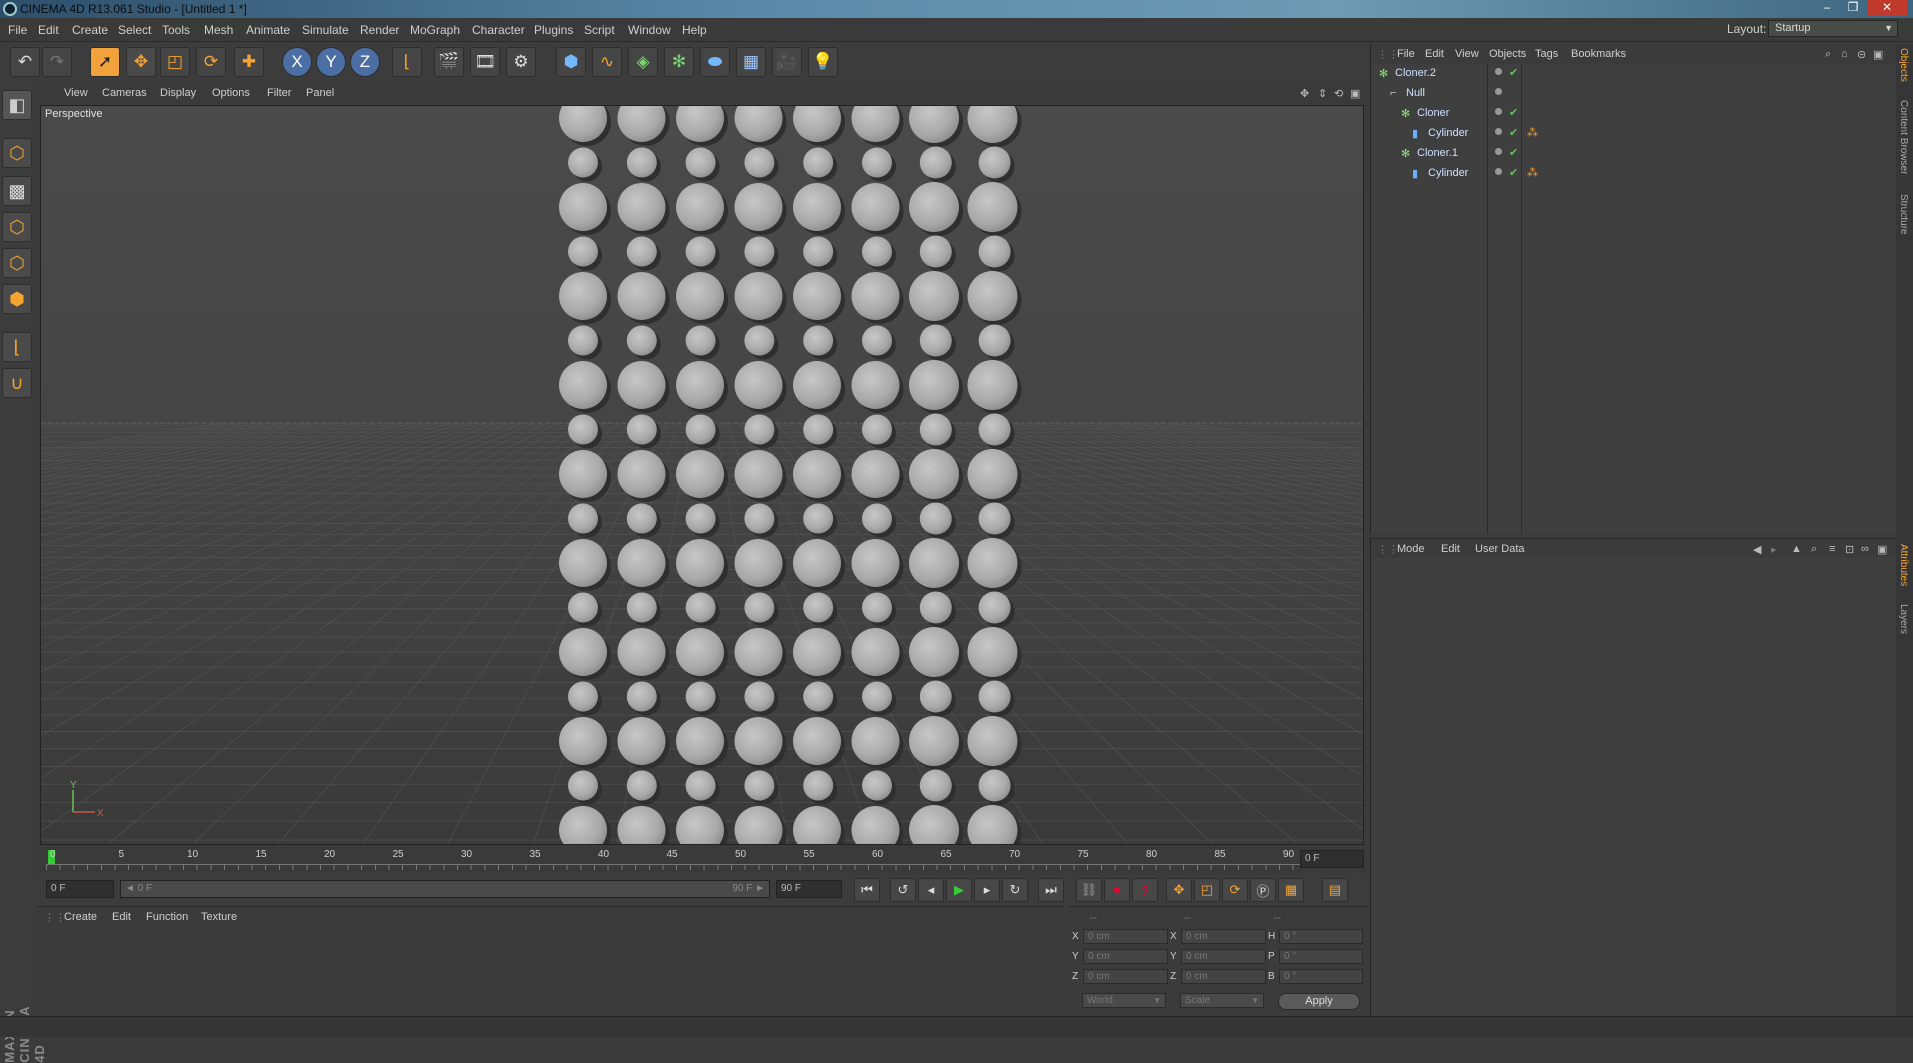 The height and width of the screenshot is (1063, 1913). I want to click on attributes-menu-mode: Mode, so click(1411, 549).